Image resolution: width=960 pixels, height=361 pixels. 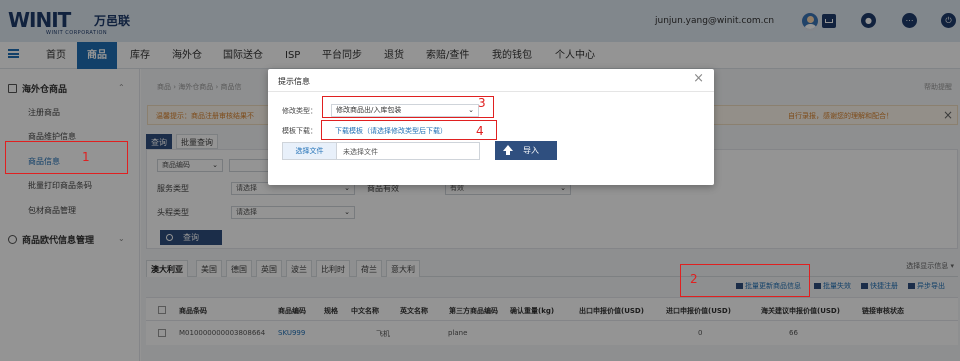 I want to click on import-button: 导入, so click(x=526, y=150).